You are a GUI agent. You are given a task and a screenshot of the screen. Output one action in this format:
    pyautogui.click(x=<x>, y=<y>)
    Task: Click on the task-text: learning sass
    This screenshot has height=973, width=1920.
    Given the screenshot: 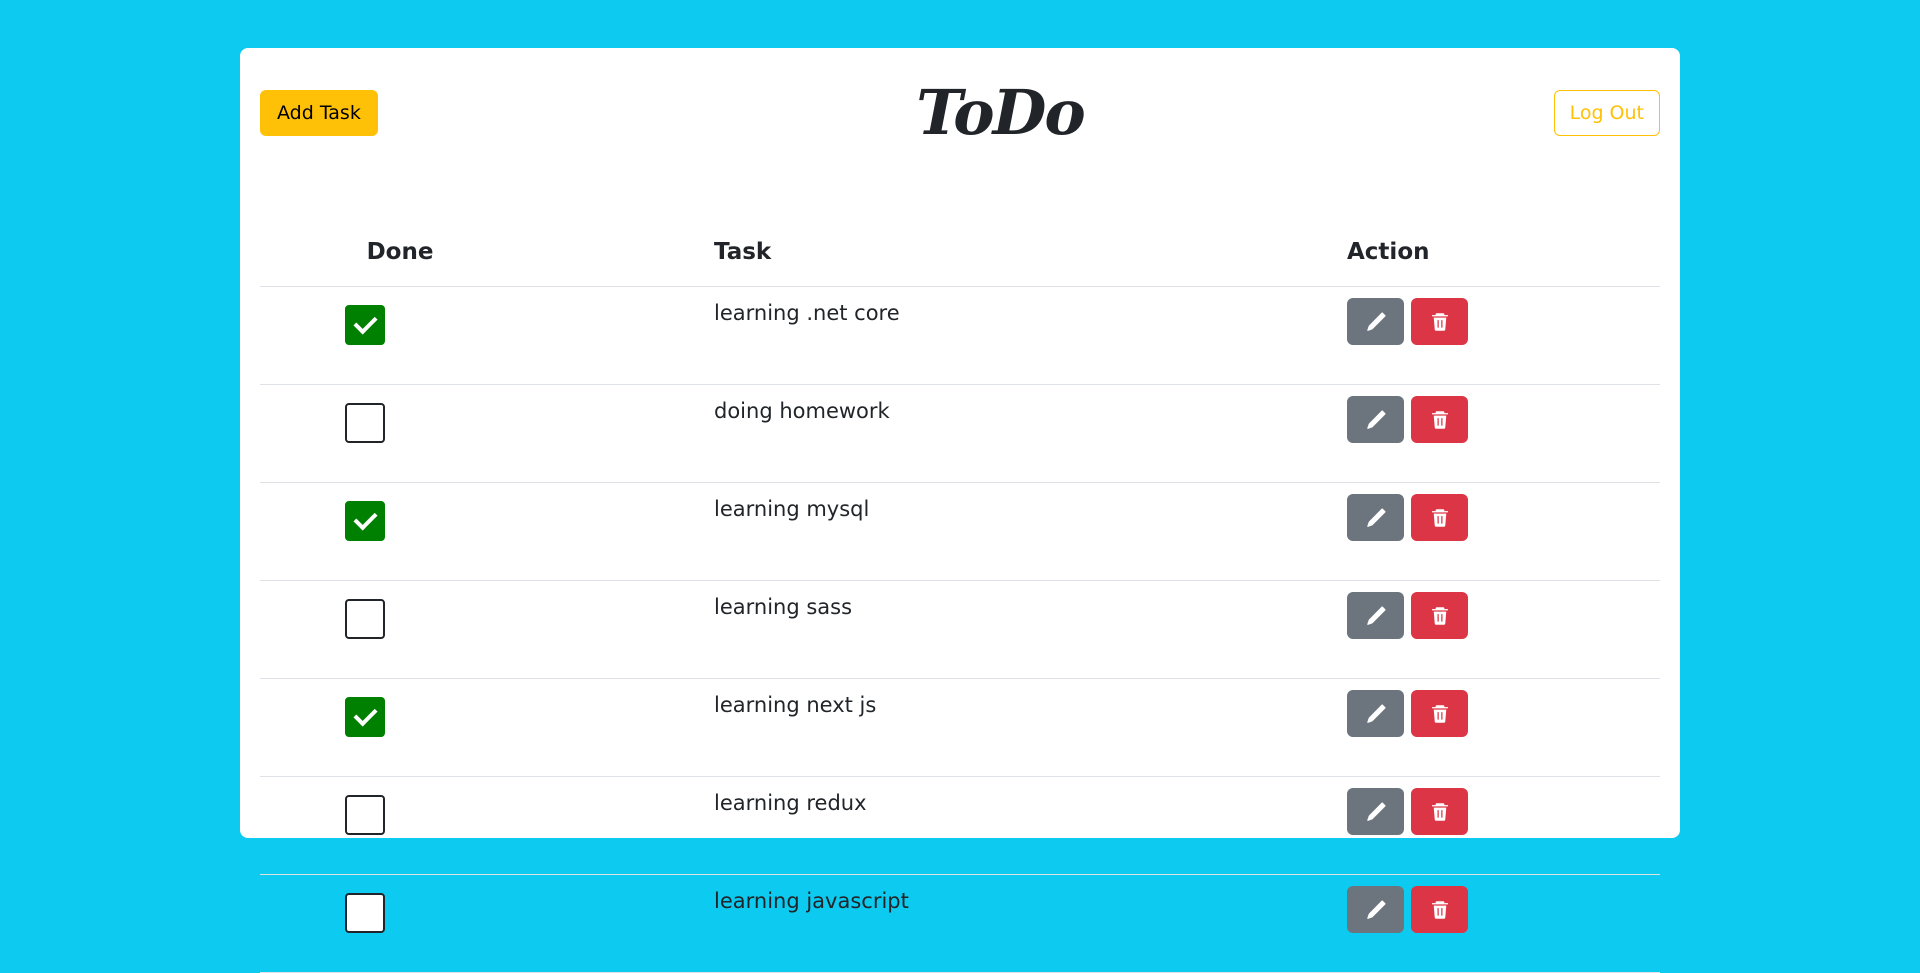 What is the action you would take?
    pyautogui.click(x=1030, y=629)
    